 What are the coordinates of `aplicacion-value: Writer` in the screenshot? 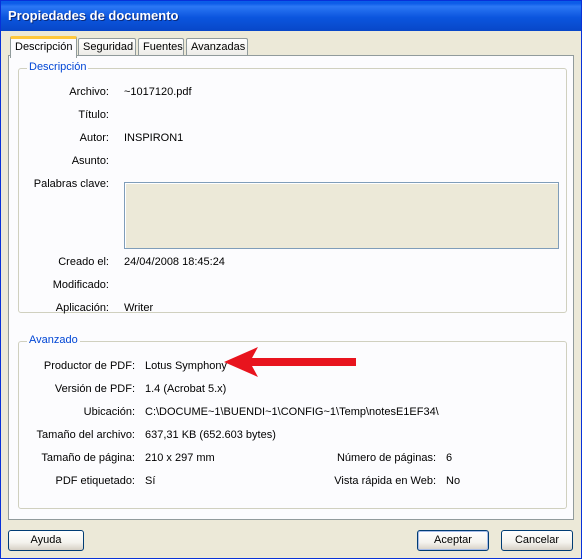 It's located at (139, 308).